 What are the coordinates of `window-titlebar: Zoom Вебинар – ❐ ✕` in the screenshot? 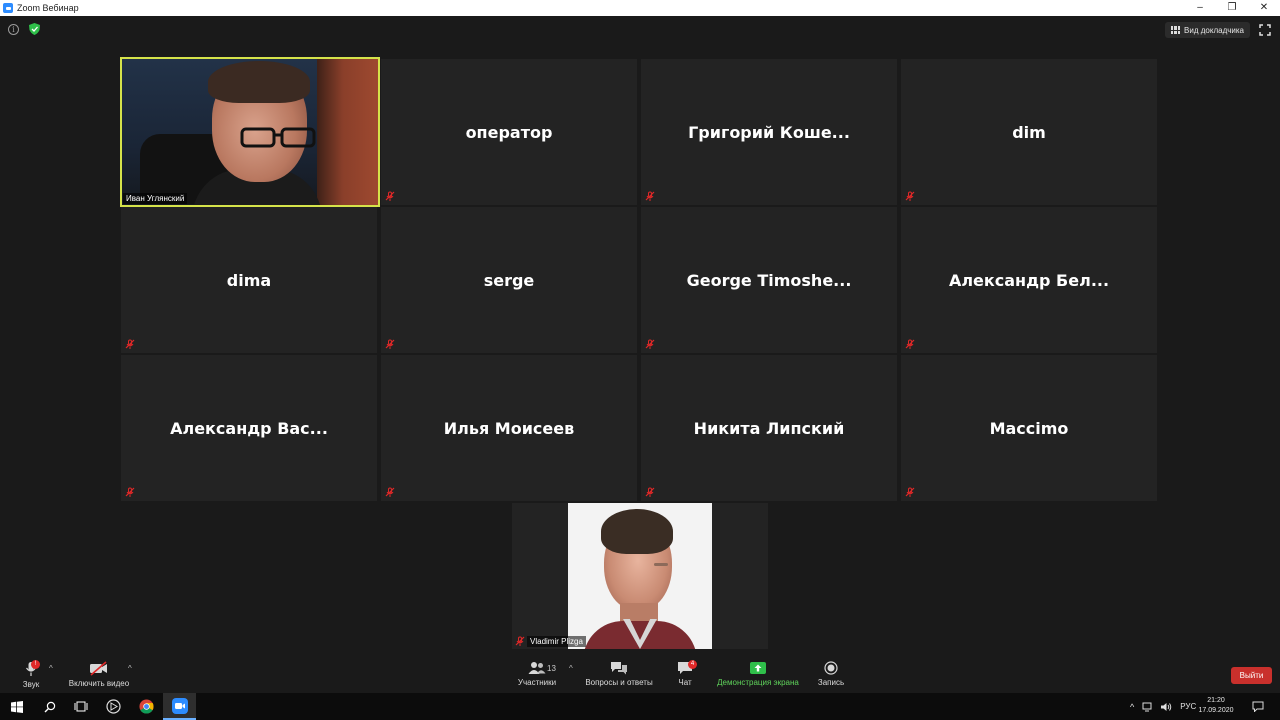 It's located at (640, 8).